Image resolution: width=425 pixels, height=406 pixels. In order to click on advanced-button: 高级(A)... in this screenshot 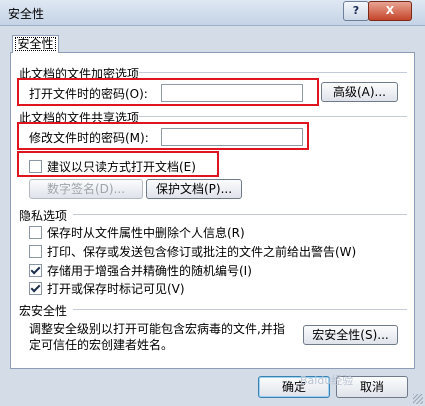, I will do `click(359, 92)`.